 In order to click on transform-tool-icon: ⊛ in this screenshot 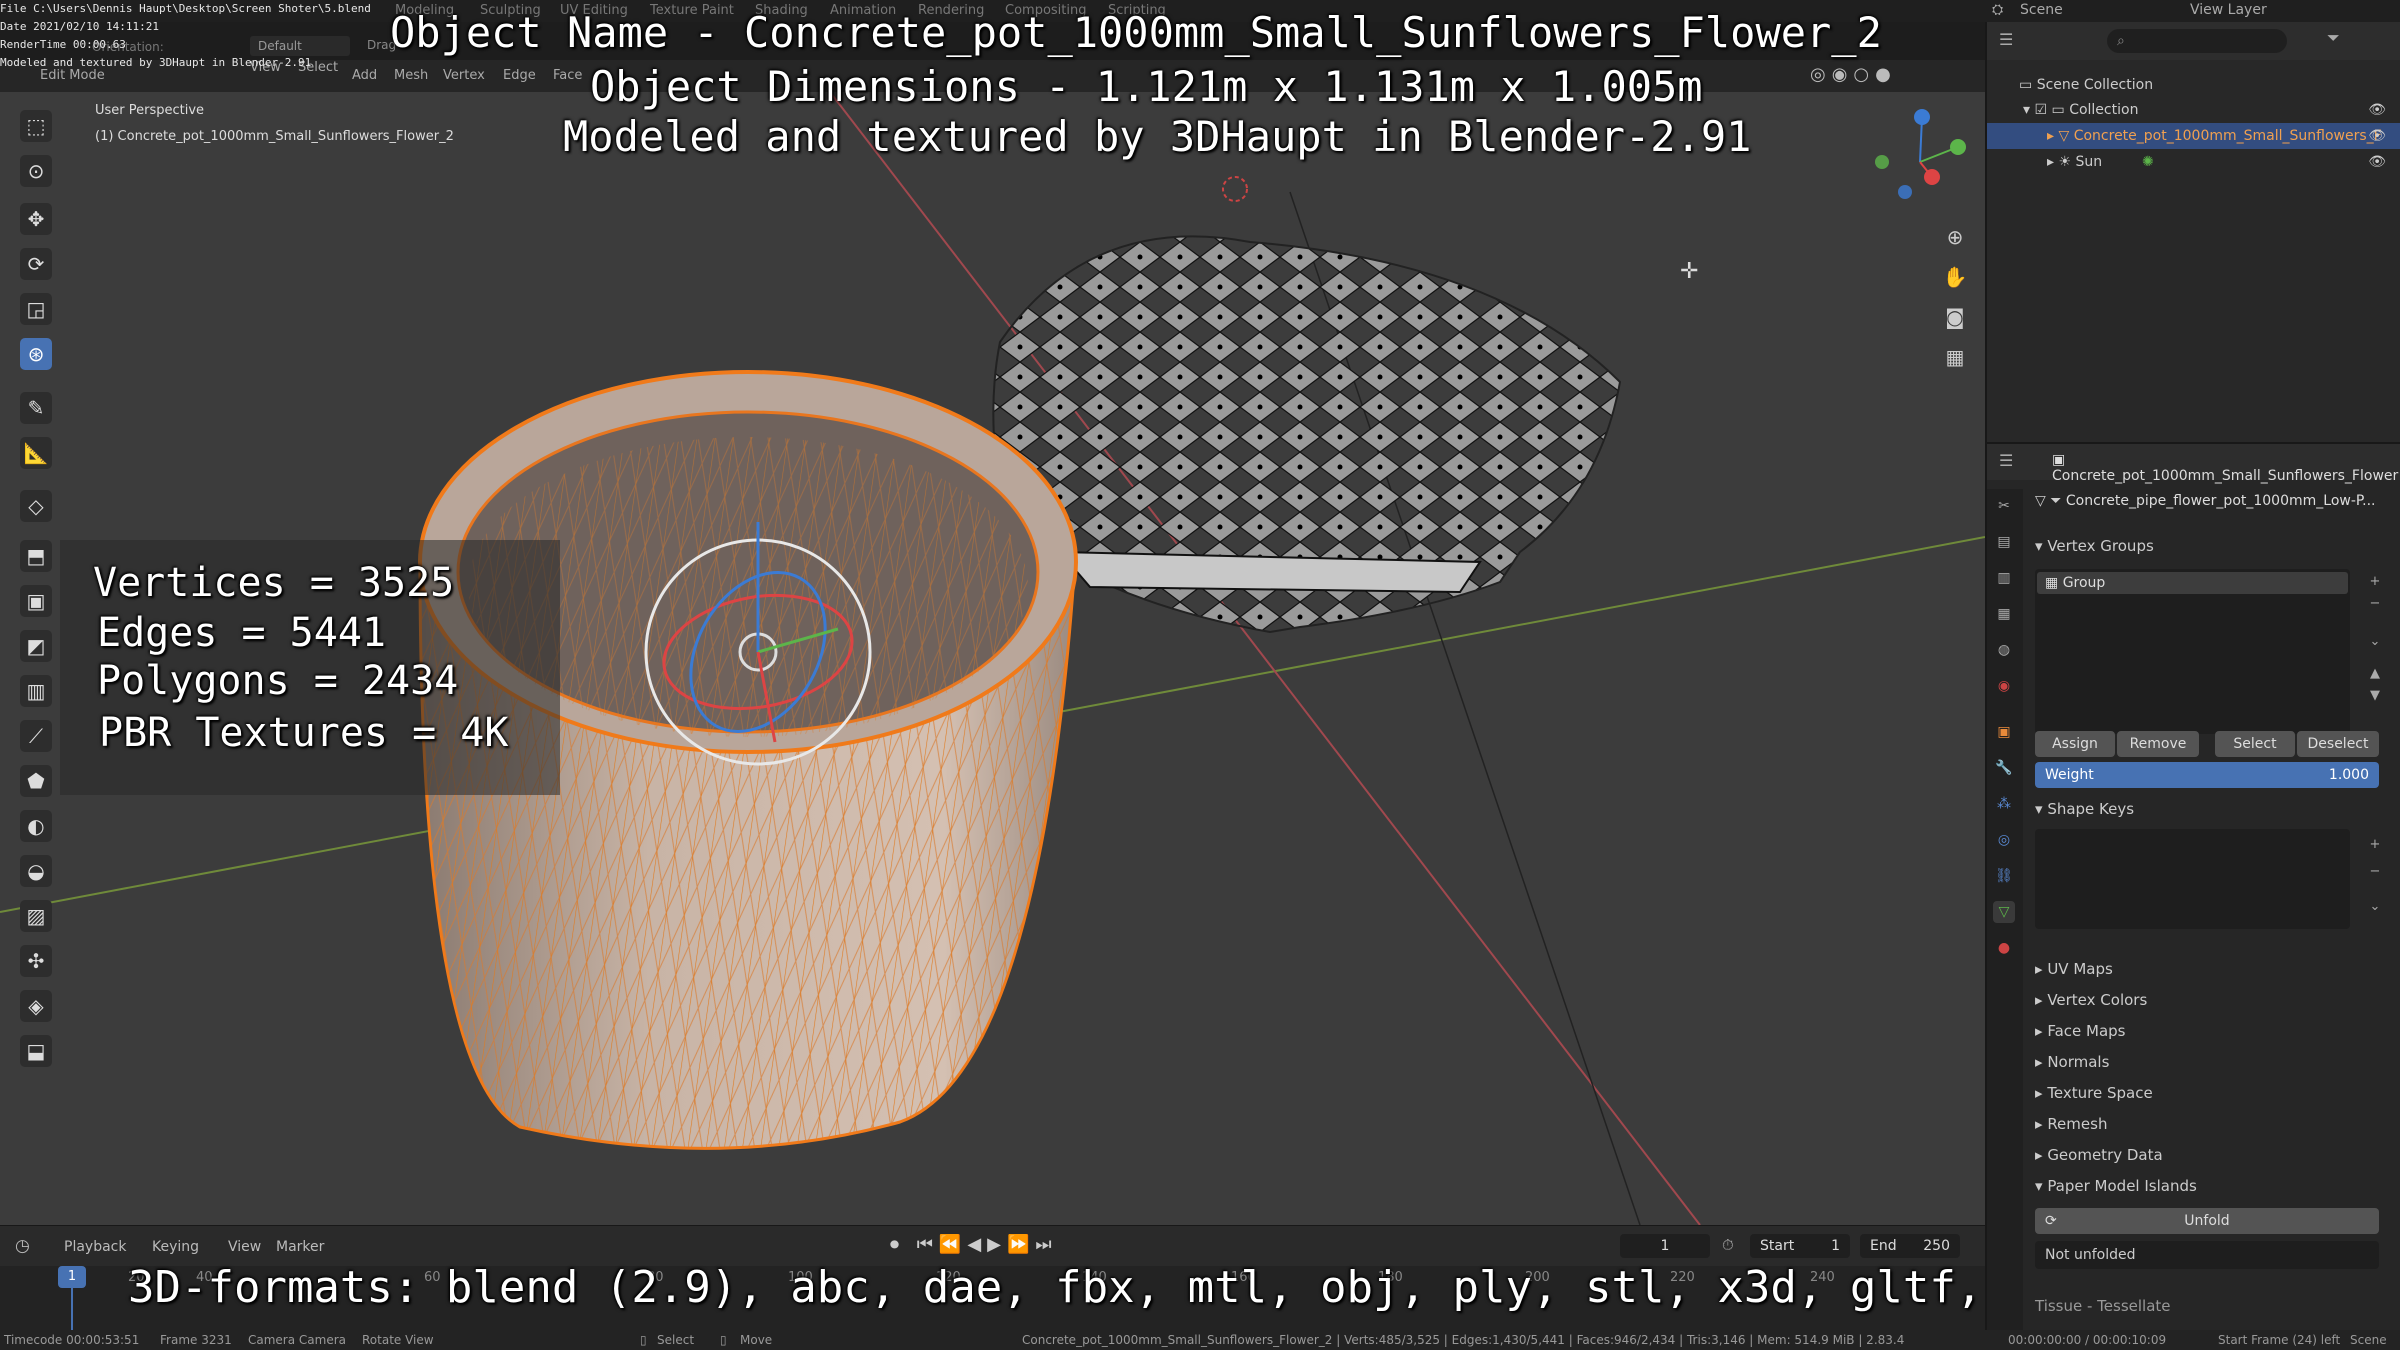, I will do `click(36, 354)`.